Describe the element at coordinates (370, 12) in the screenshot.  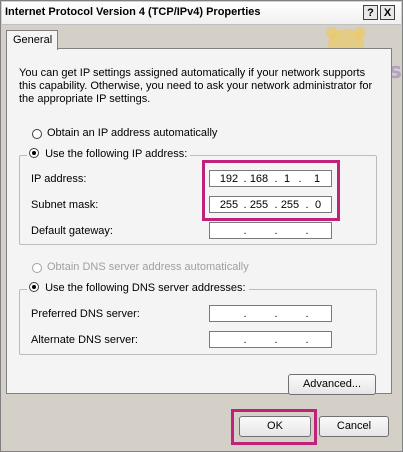
I see `help-button: ?` at that location.